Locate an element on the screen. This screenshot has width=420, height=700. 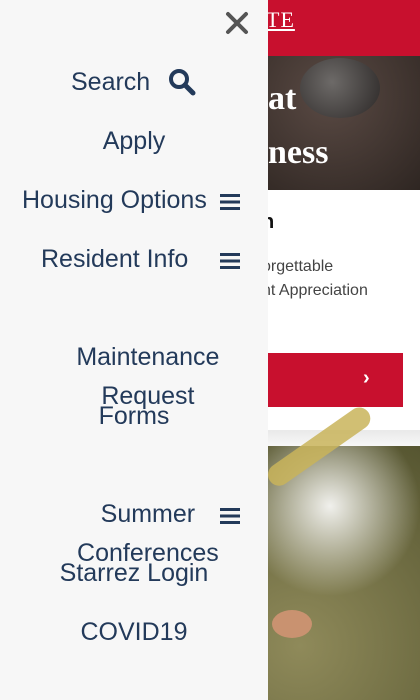
card-button is located at coordinates (332, 380).